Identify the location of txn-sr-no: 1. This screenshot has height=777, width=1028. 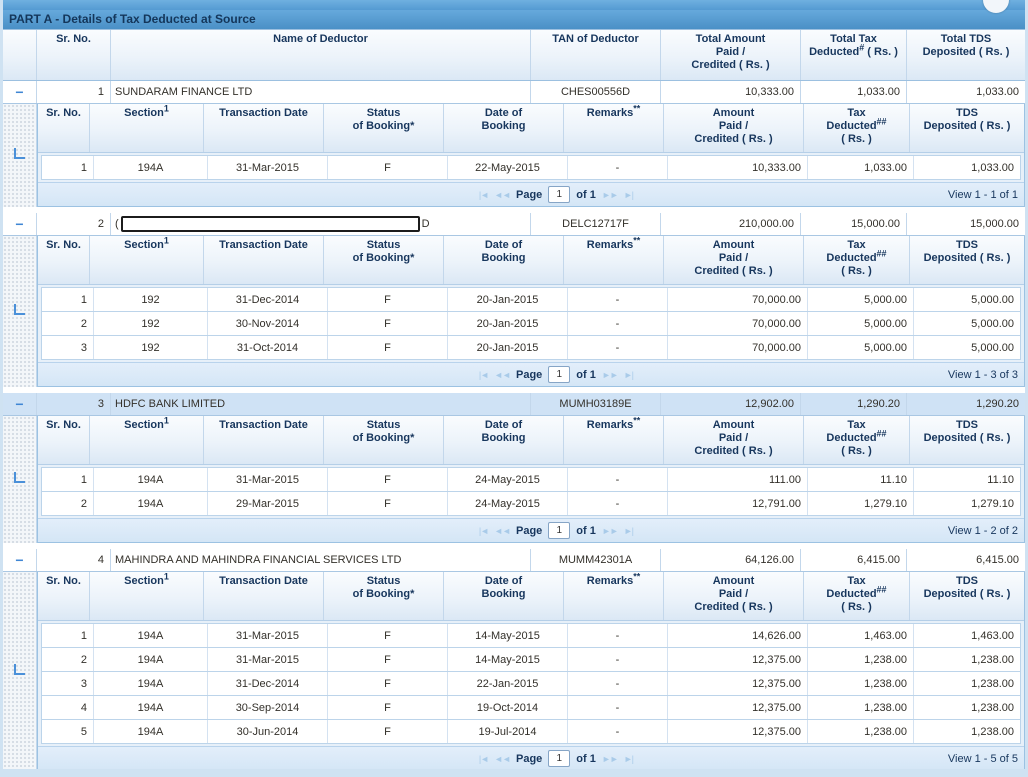
(68, 167).